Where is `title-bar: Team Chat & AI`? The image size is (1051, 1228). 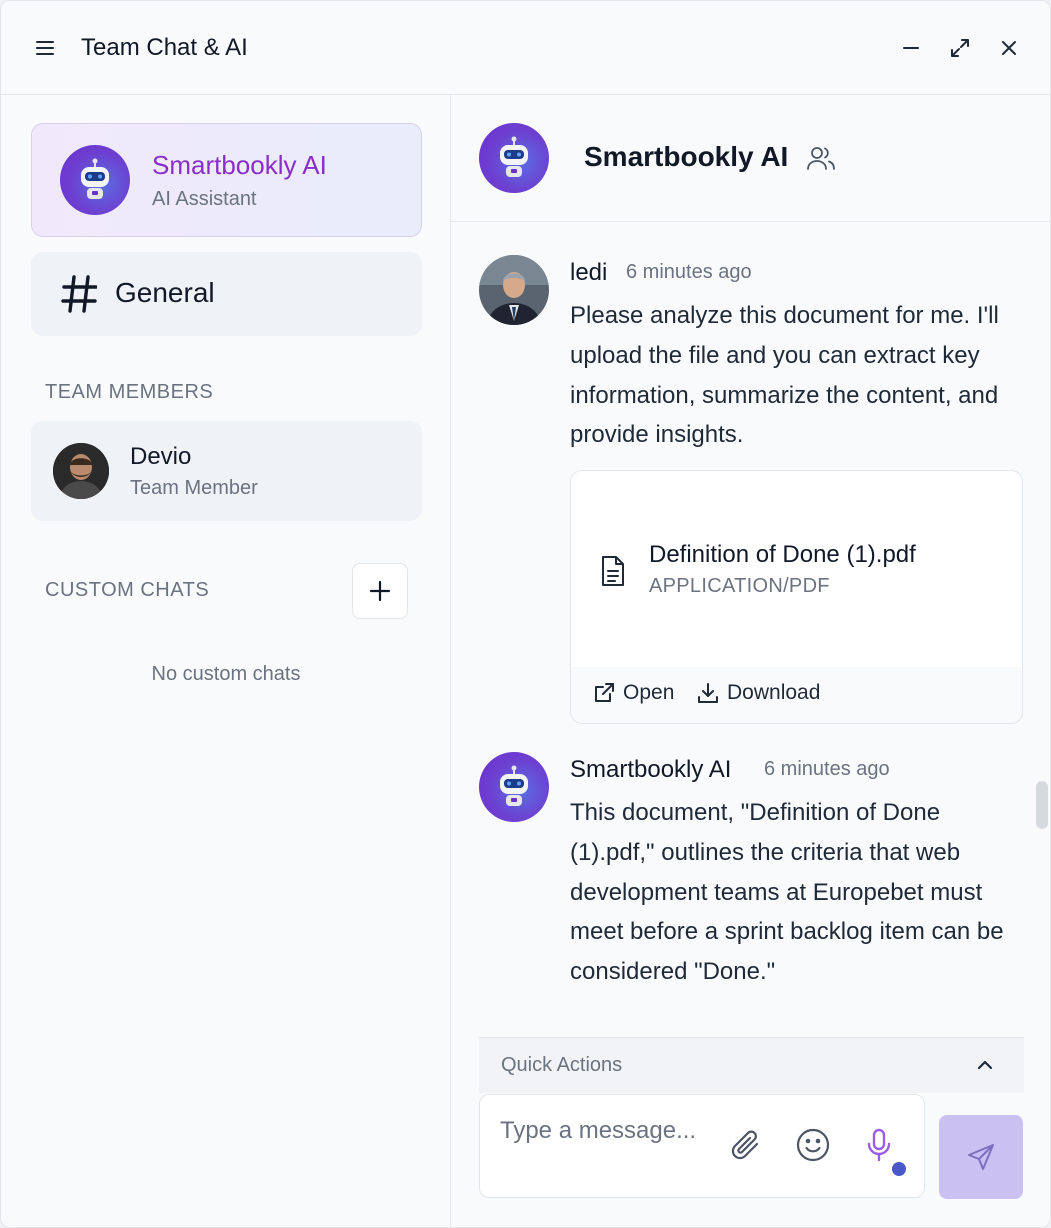 title-bar: Team Chat & AI is located at coordinates (525, 48).